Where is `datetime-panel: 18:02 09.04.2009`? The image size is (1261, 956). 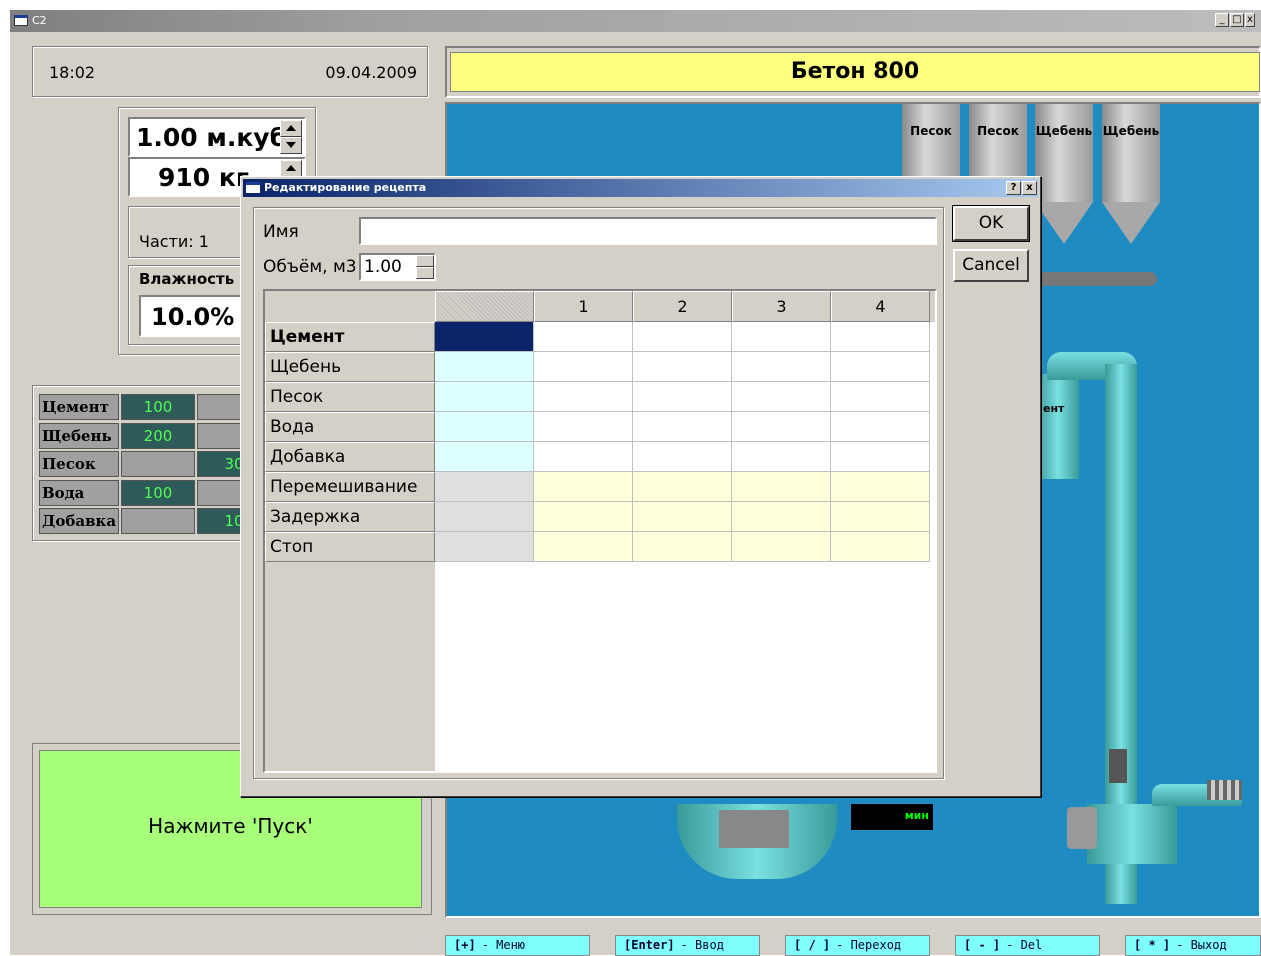 datetime-panel: 18:02 09.04.2009 is located at coordinates (230, 71).